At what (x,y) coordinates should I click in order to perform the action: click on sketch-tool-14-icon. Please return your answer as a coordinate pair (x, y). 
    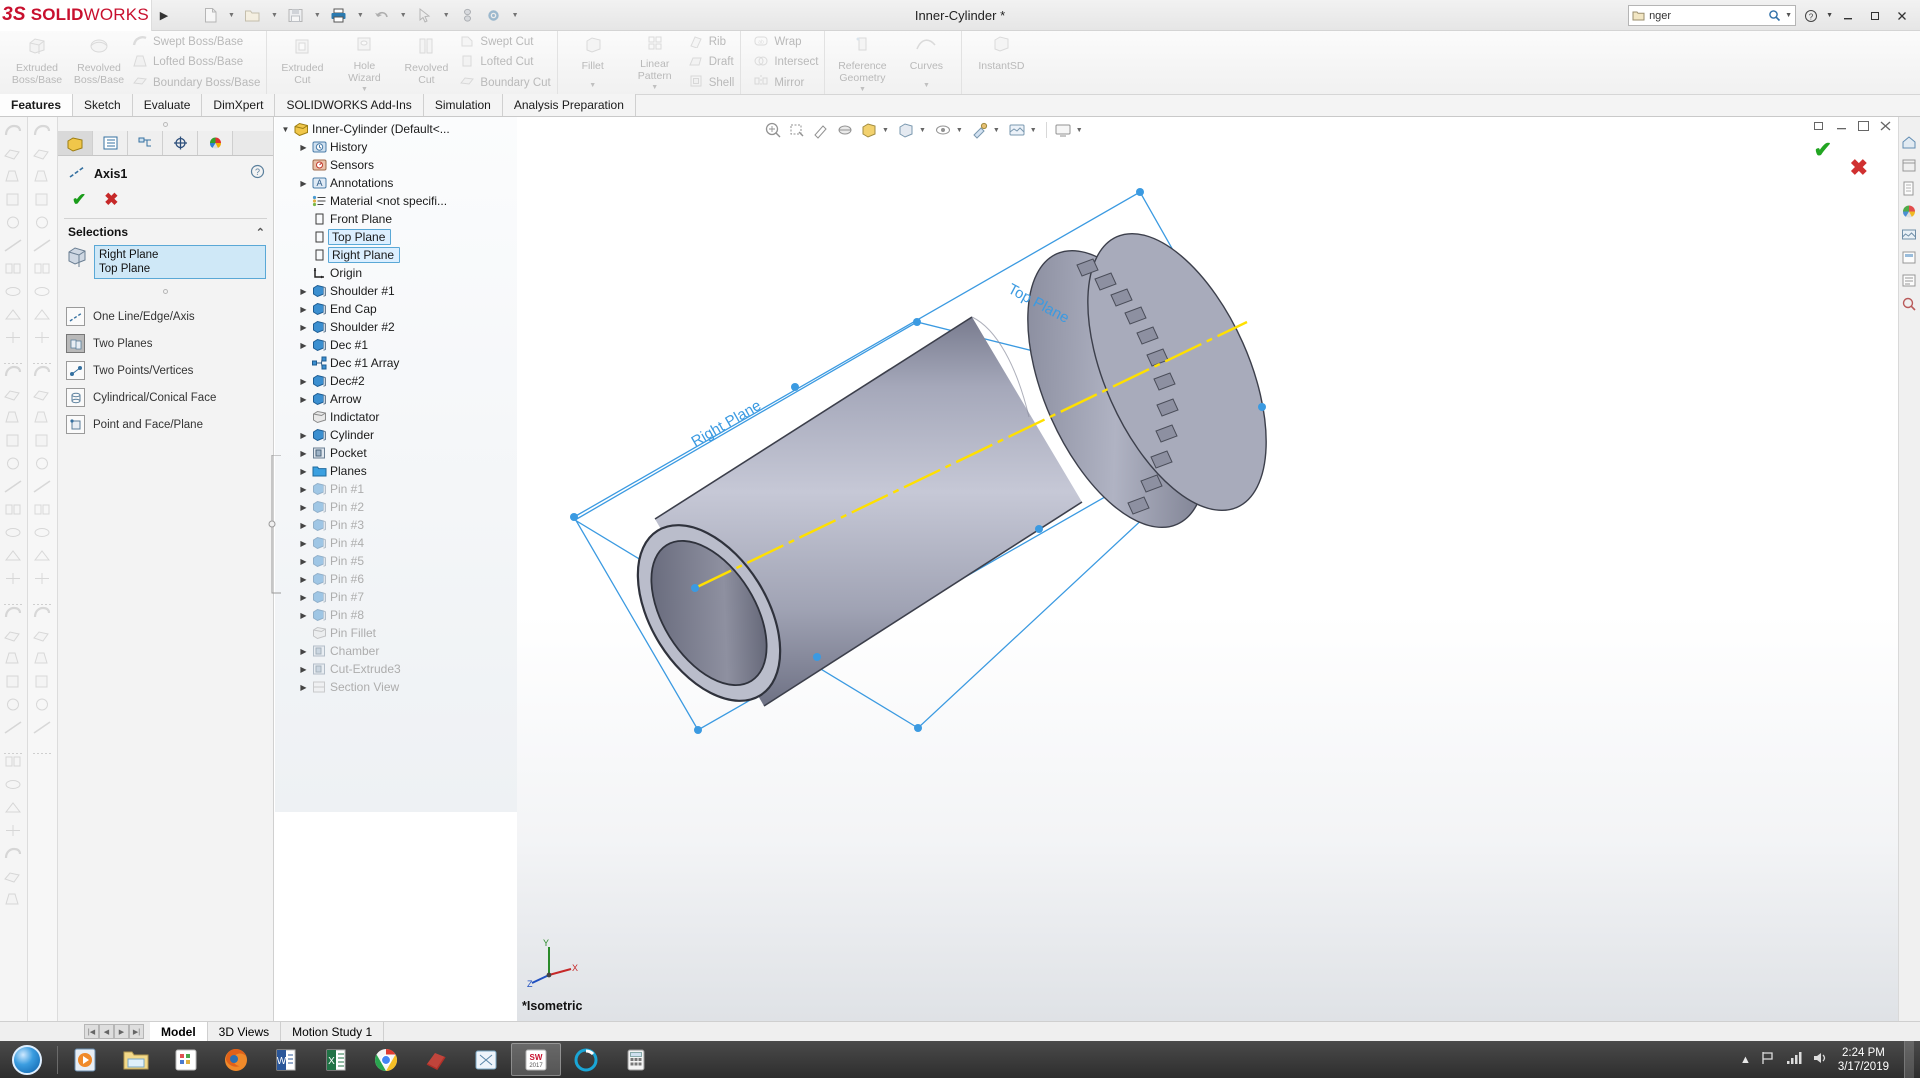
    Looking at the image, I should click on (14, 441).